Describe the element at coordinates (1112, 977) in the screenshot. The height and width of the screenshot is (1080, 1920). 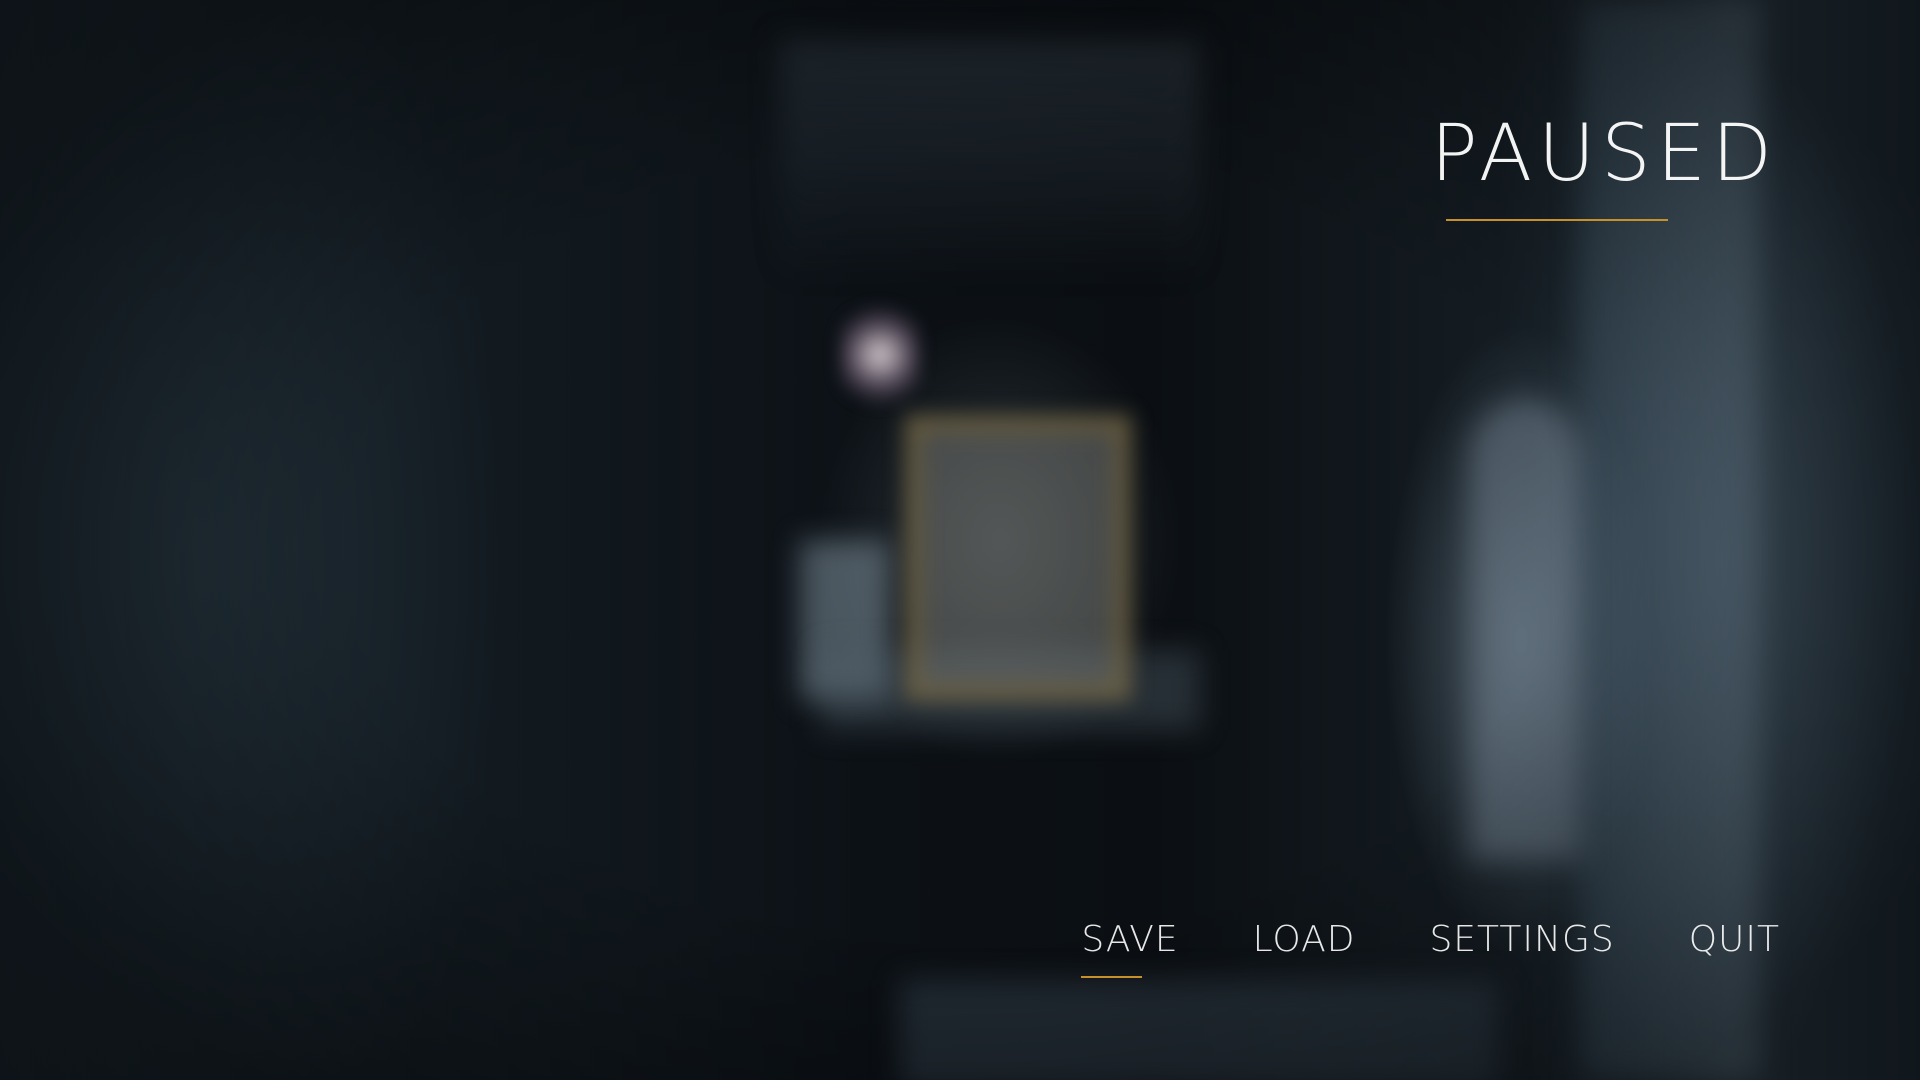
I see `selected-indicator` at that location.